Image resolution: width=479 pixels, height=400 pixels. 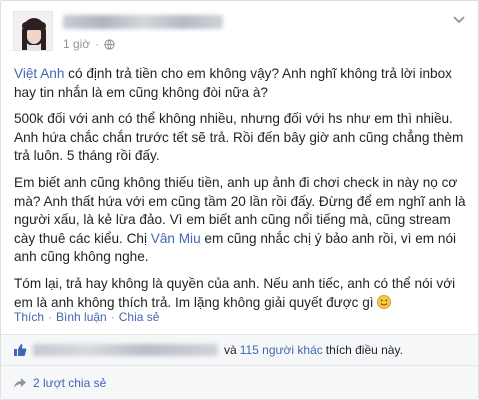 I want to click on post-meta: 1 giờ ·, so click(x=89, y=44).